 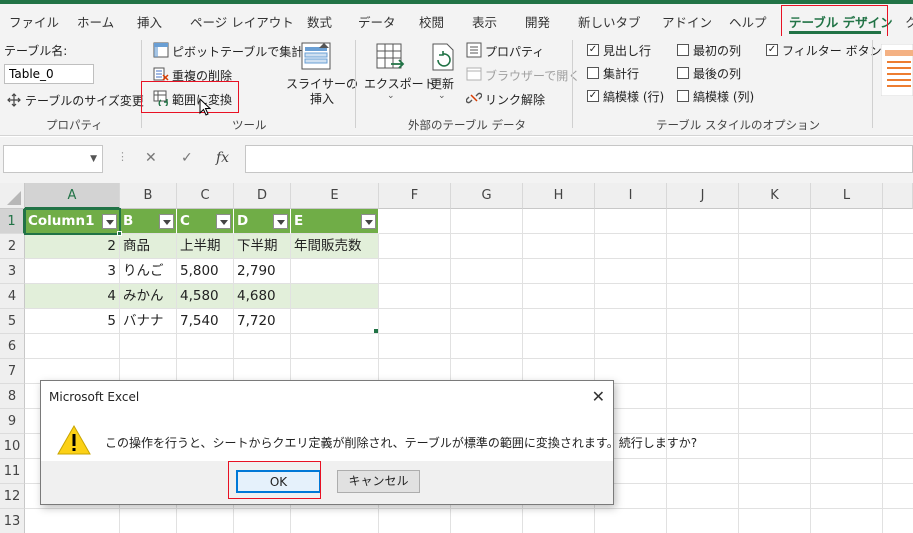 I want to click on table-cell: みかん, so click(x=148, y=296).